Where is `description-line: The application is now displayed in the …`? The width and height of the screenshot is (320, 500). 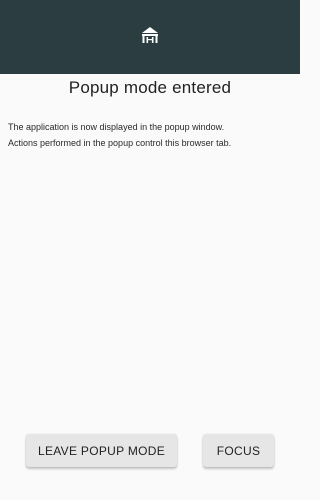 description-line: The application is now displayed in the … is located at coordinates (116, 127).